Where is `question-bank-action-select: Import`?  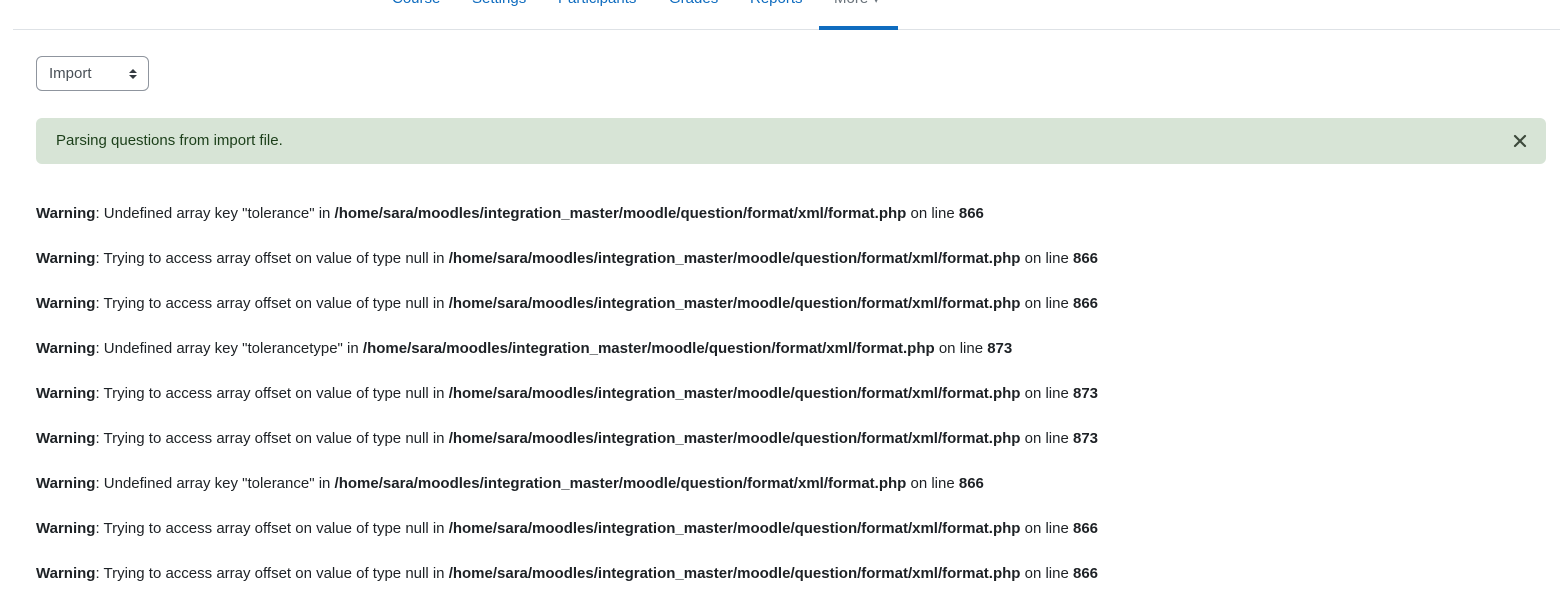 question-bank-action-select: Import is located at coordinates (92, 73).